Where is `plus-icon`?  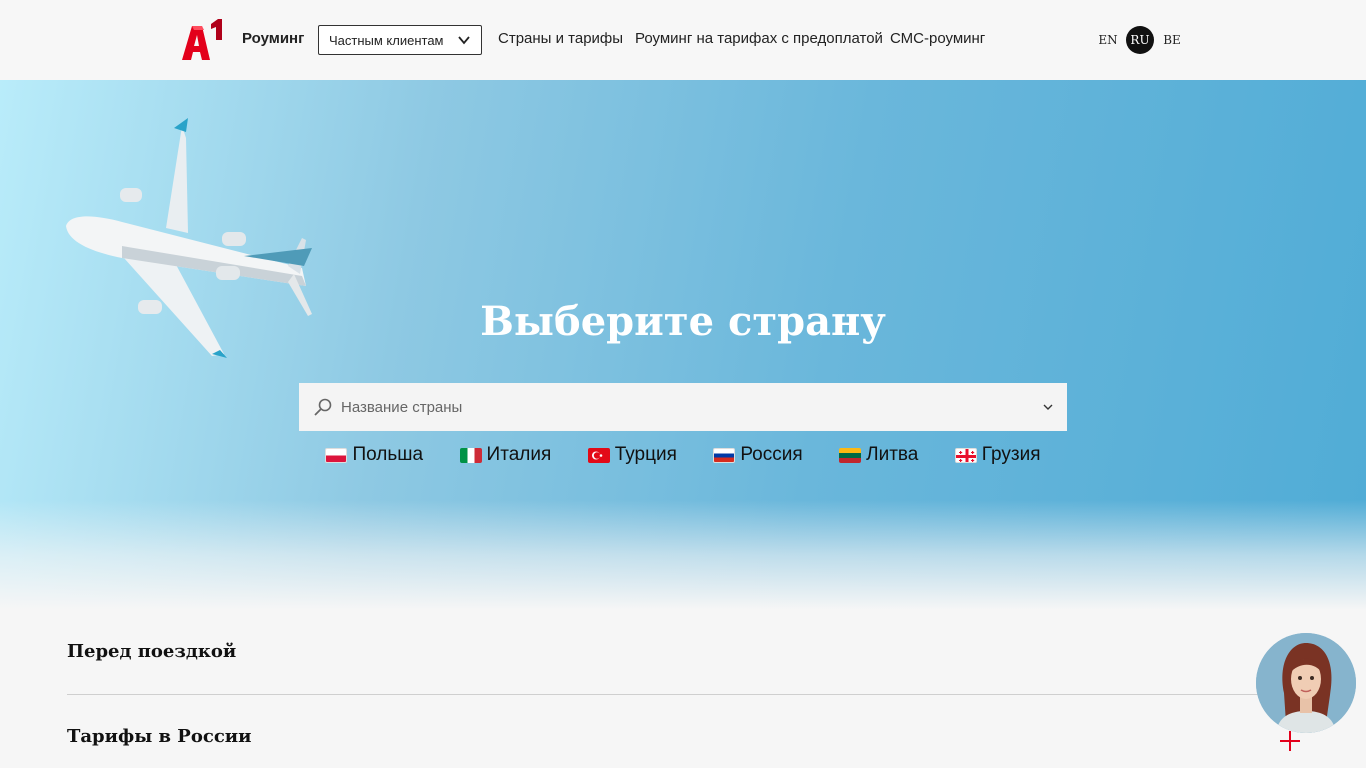 plus-icon is located at coordinates (1290, 741).